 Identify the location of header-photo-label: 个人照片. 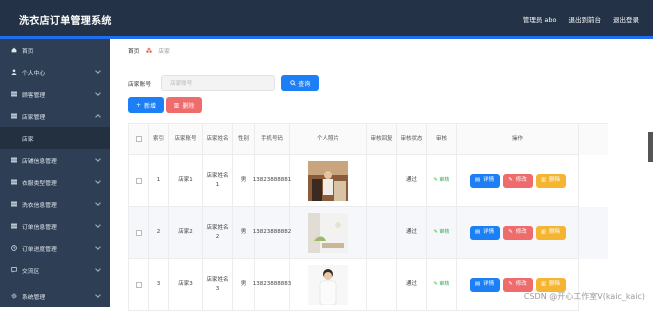
(327, 138).